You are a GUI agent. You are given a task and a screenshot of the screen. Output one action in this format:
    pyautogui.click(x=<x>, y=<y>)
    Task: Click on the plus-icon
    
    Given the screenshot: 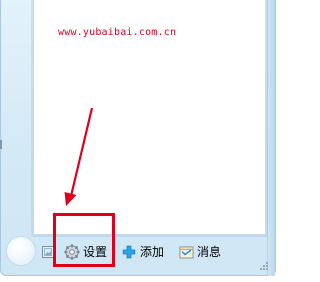 What is the action you would take?
    pyautogui.click(x=129, y=252)
    